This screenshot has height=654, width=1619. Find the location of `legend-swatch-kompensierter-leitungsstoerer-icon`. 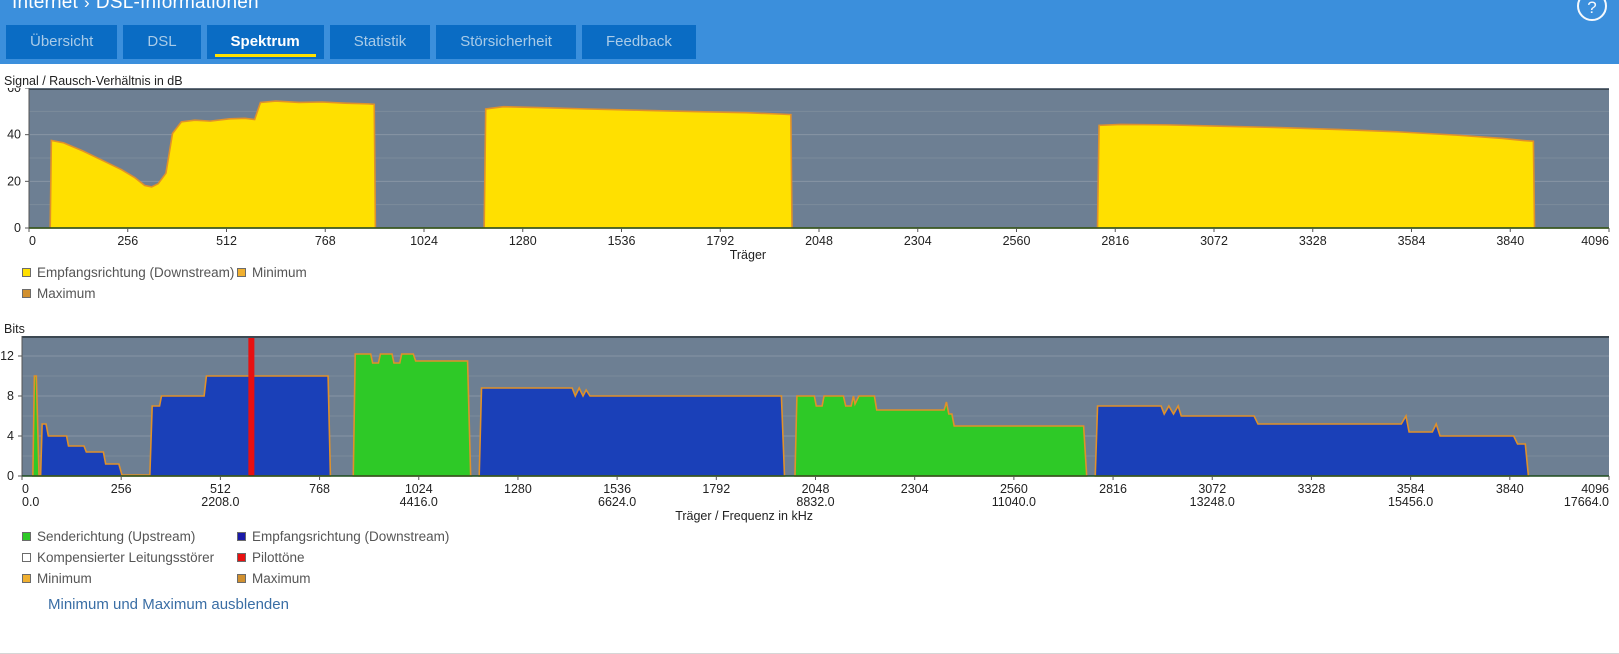

legend-swatch-kompensierter-leitungsstoerer-icon is located at coordinates (26, 557).